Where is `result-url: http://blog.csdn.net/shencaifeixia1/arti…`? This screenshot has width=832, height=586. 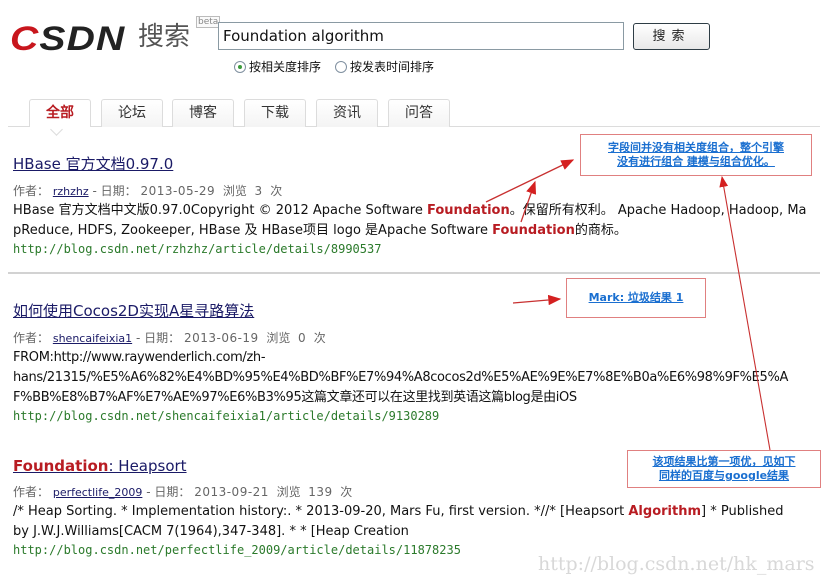
result-url: http://blog.csdn.net/shencaifeixia1/arti… is located at coordinates (413, 416).